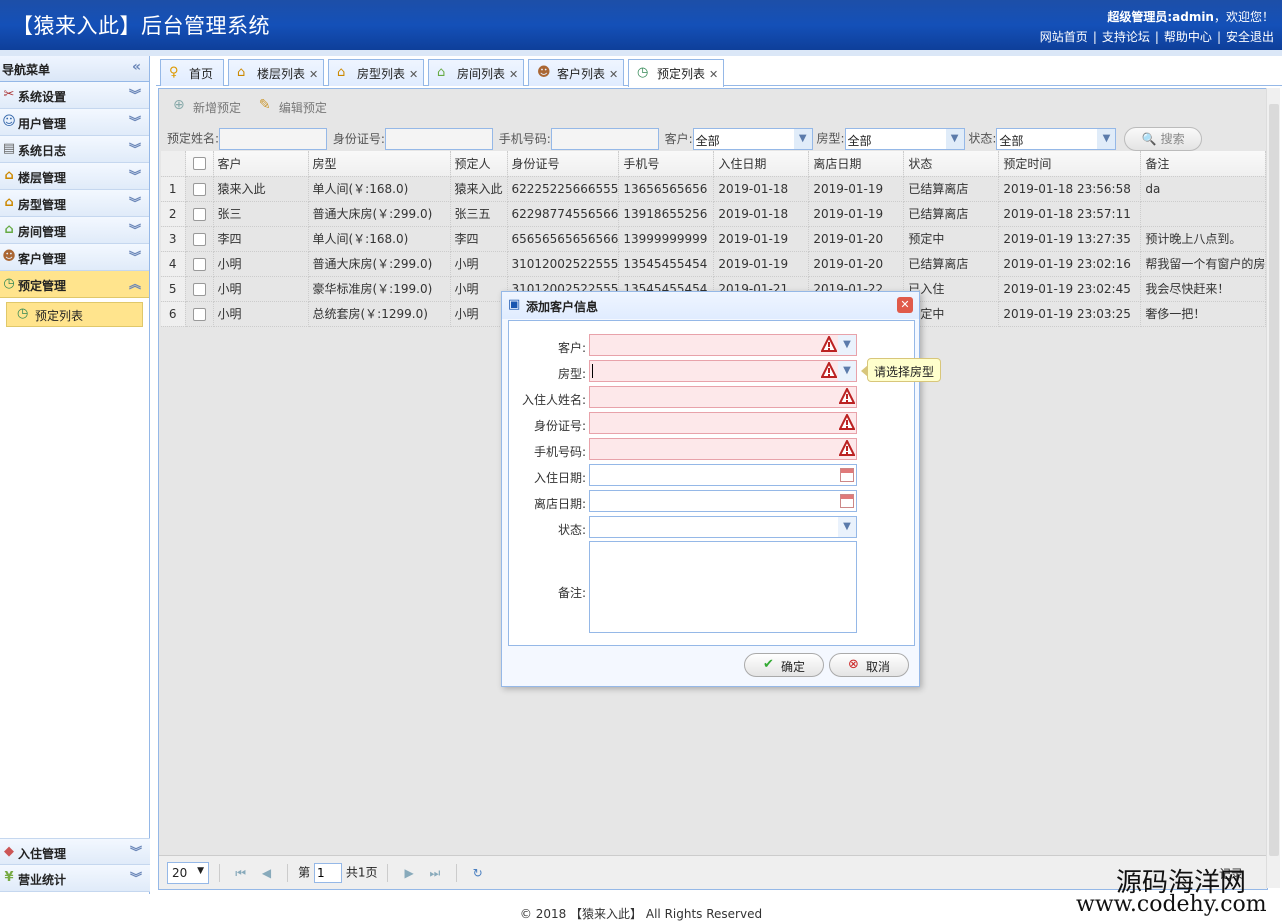 This screenshot has width=1282, height=922. I want to click on col-customer: 客户, so click(261, 164).